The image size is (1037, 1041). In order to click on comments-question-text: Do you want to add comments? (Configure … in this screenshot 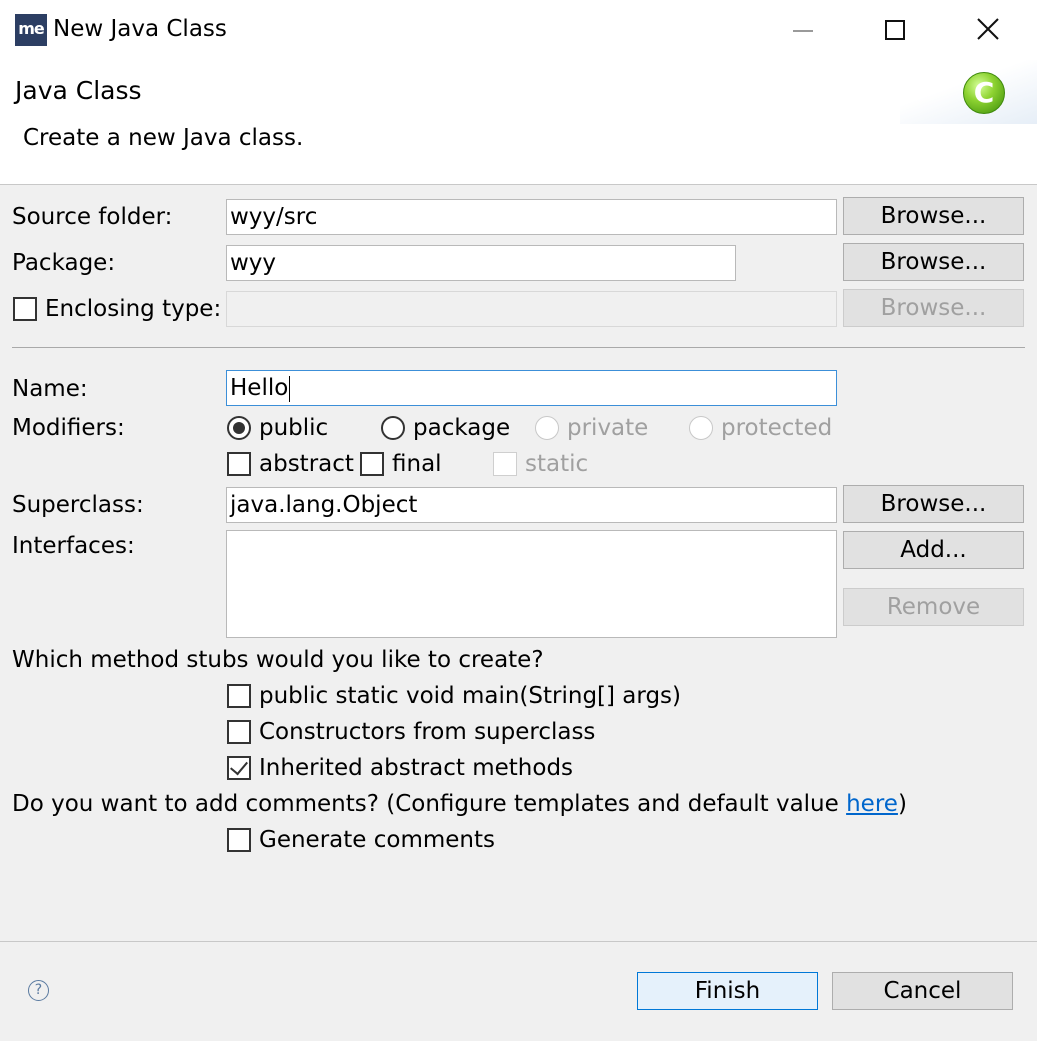, I will do `click(429, 804)`.